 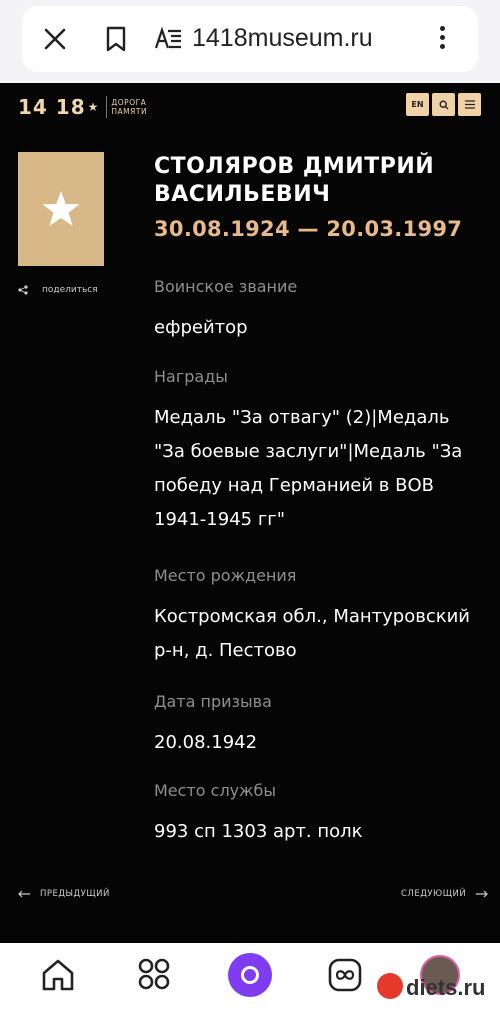 I want to click on arrow-left-icon, so click(x=24, y=894).